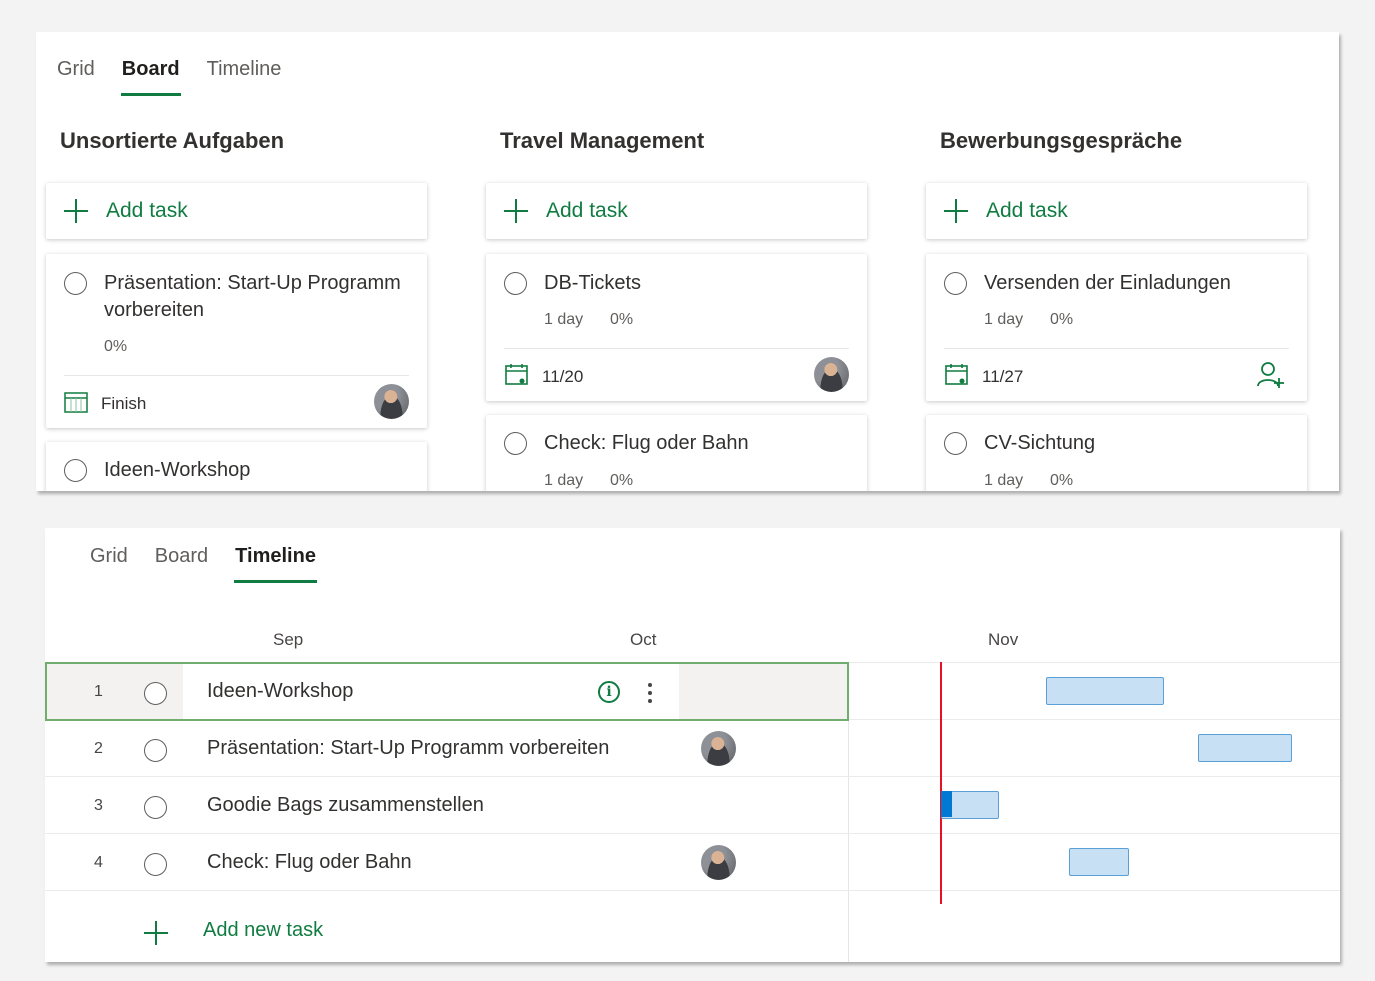  I want to click on task-card: Versenden der Einladungen 1 day 0% 11/27, so click(1116, 327).